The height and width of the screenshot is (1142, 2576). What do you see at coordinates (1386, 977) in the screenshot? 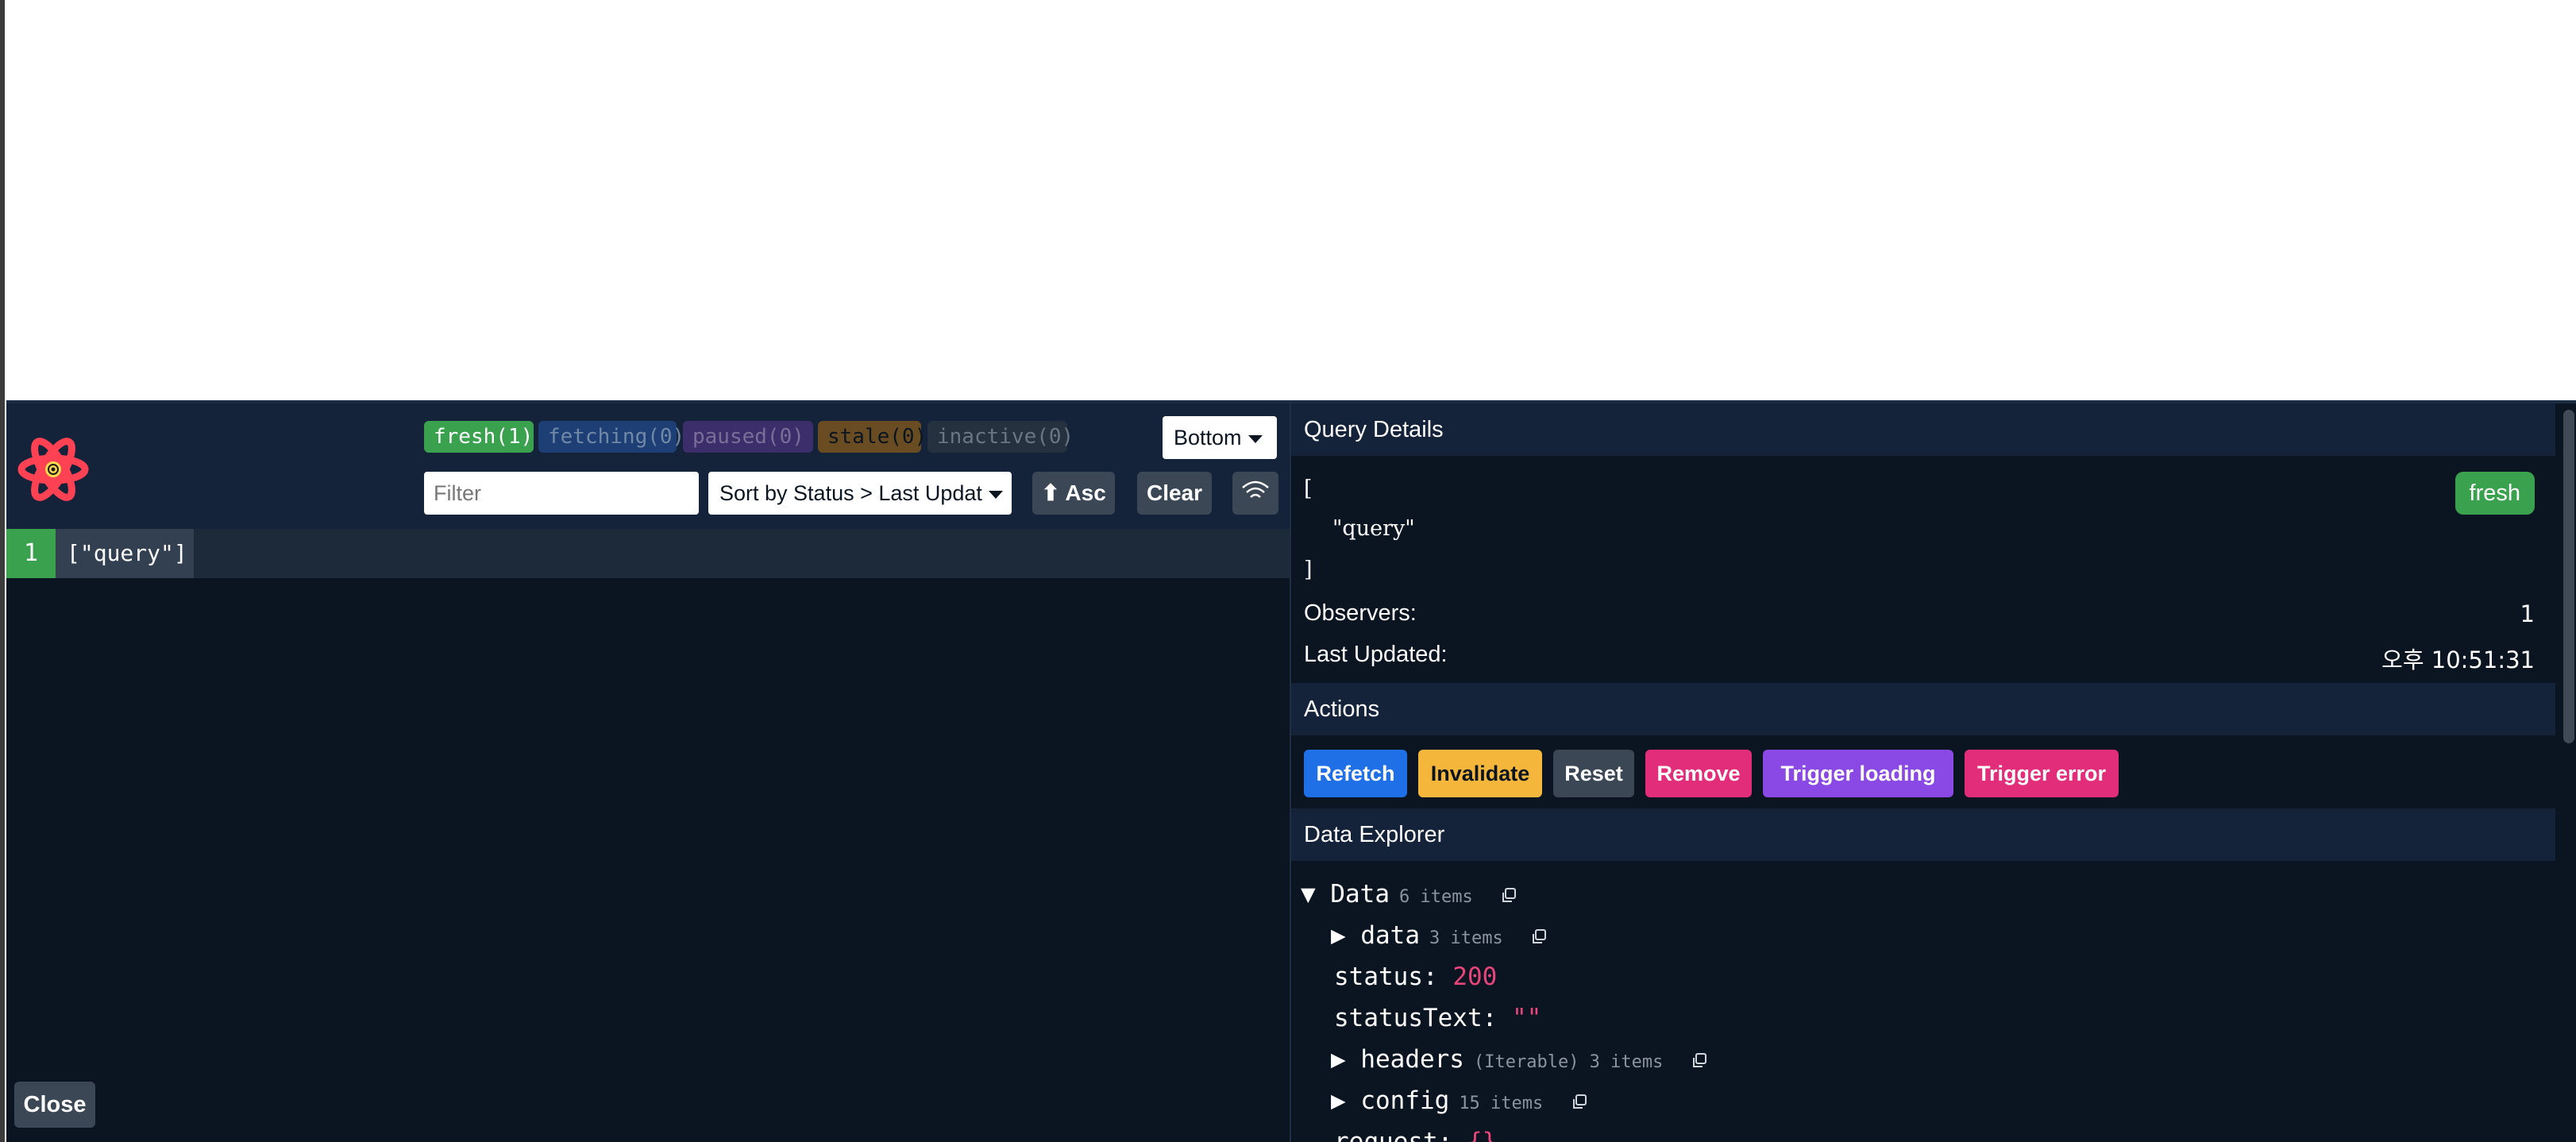
I see `tree-node-label: status:` at bounding box center [1386, 977].